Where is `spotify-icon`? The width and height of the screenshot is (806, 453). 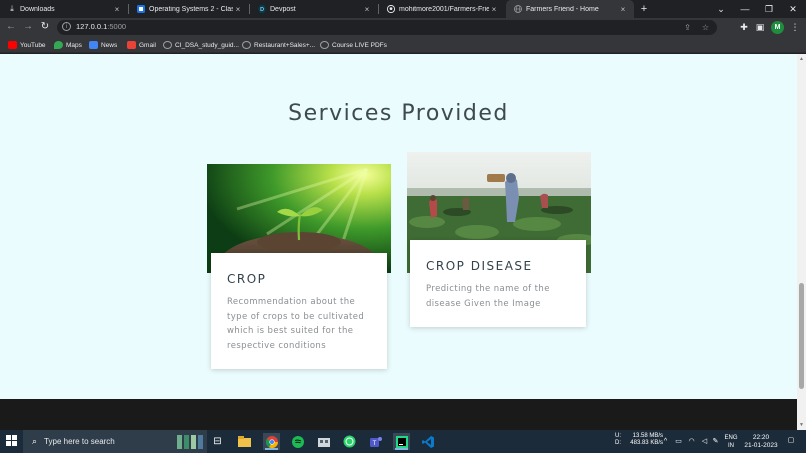
spotify-icon is located at coordinates (297, 441).